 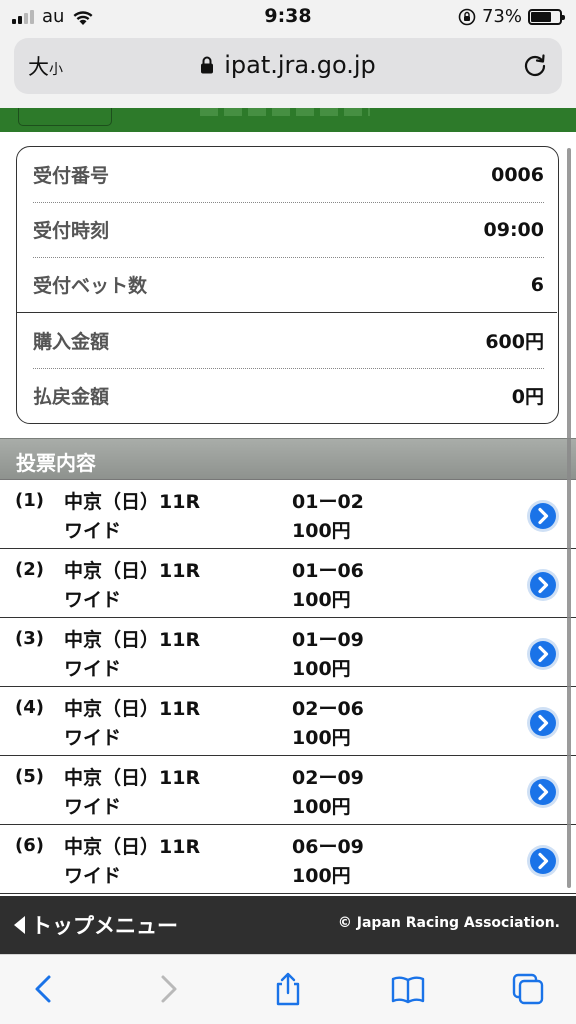 What do you see at coordinates (285, 112) in the screenshot?
I see `header-title-fragment` at bounding box center [285, 112].